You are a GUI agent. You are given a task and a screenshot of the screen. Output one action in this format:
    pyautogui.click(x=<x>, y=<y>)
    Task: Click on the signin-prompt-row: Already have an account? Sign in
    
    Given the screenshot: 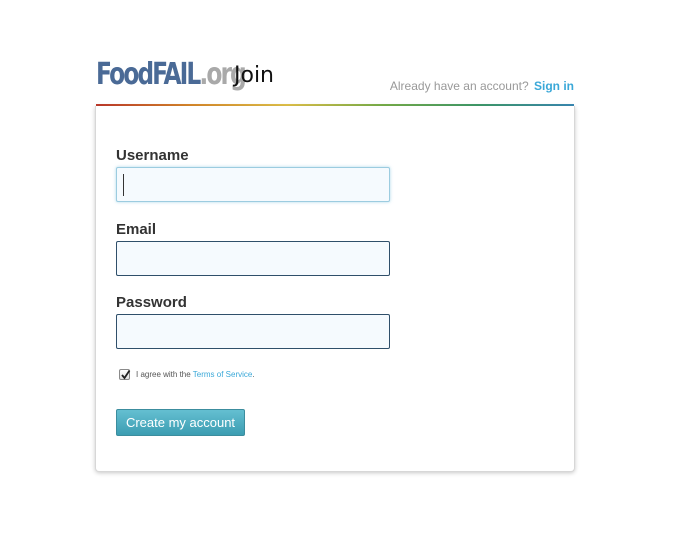 What is the action you would take?
    pyautogui.click(x=482, y=86)
    